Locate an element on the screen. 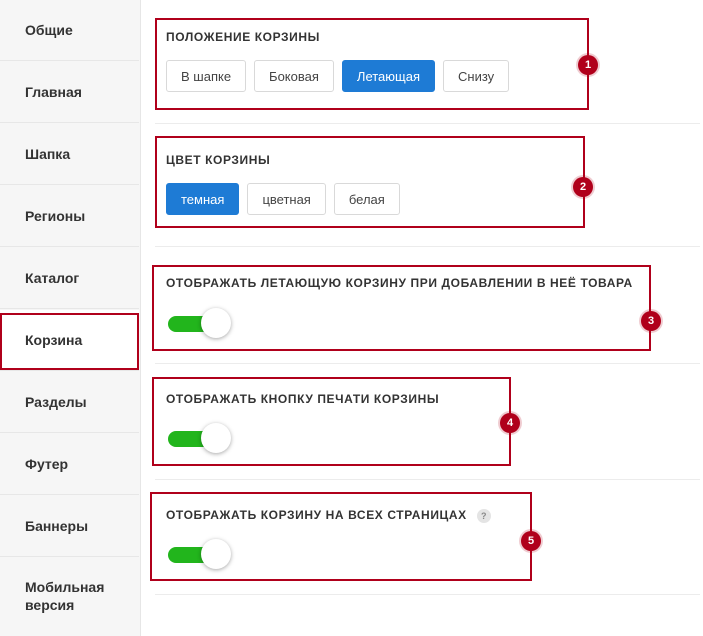 The height and width of the screenshot is (636, 703). sidebar-item-label: Каталог is located at coordinates (52, 278).